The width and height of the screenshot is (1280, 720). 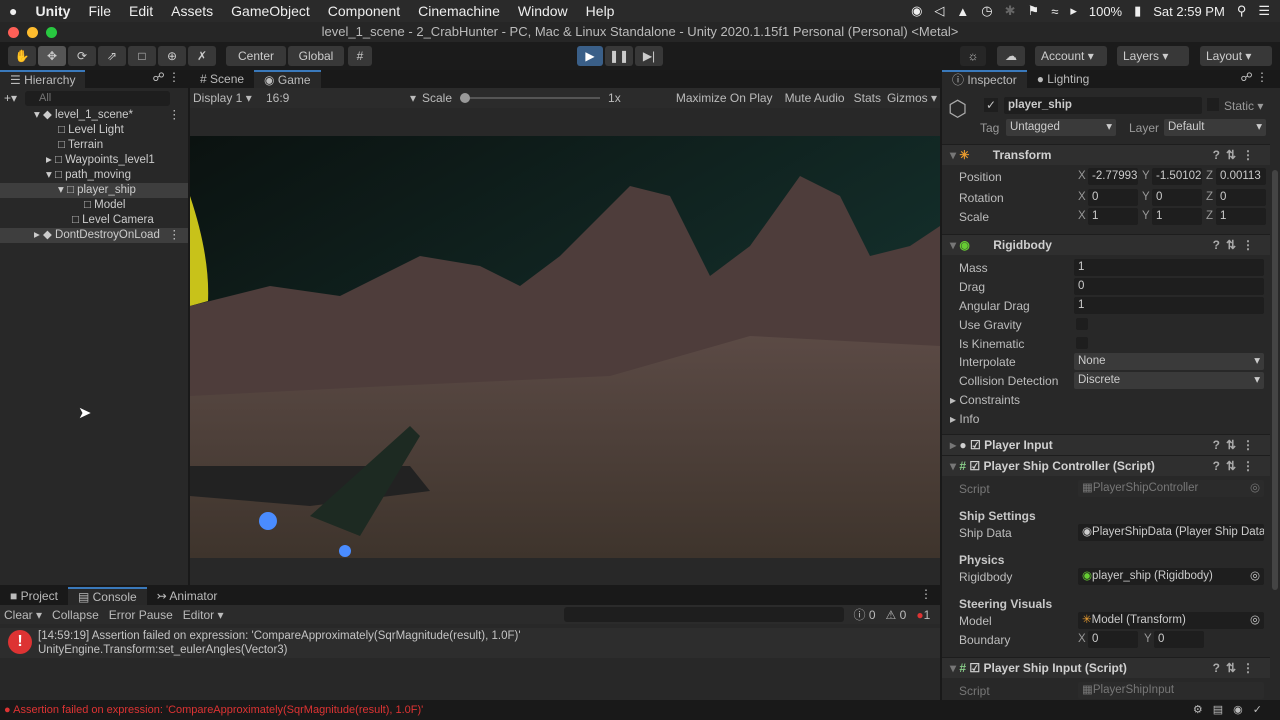 I want to click on editor-dropdown: Editor ▾, so click(x=203, y=615).